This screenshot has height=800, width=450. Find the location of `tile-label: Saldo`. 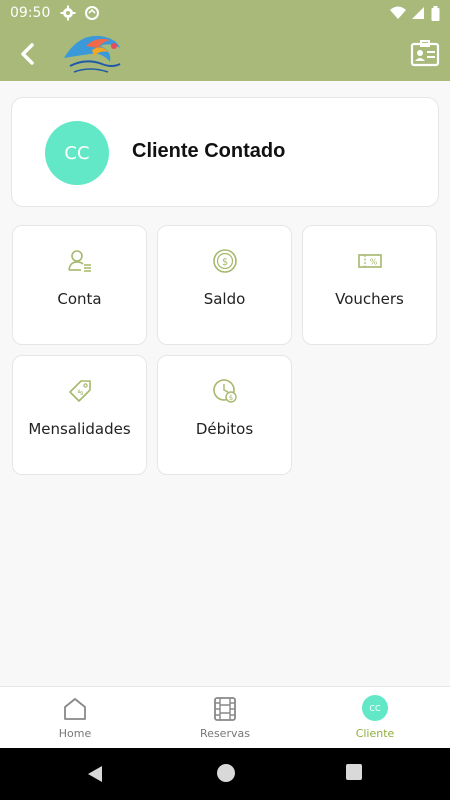

tile-label: Saldo is located at coordinates (224, 299).